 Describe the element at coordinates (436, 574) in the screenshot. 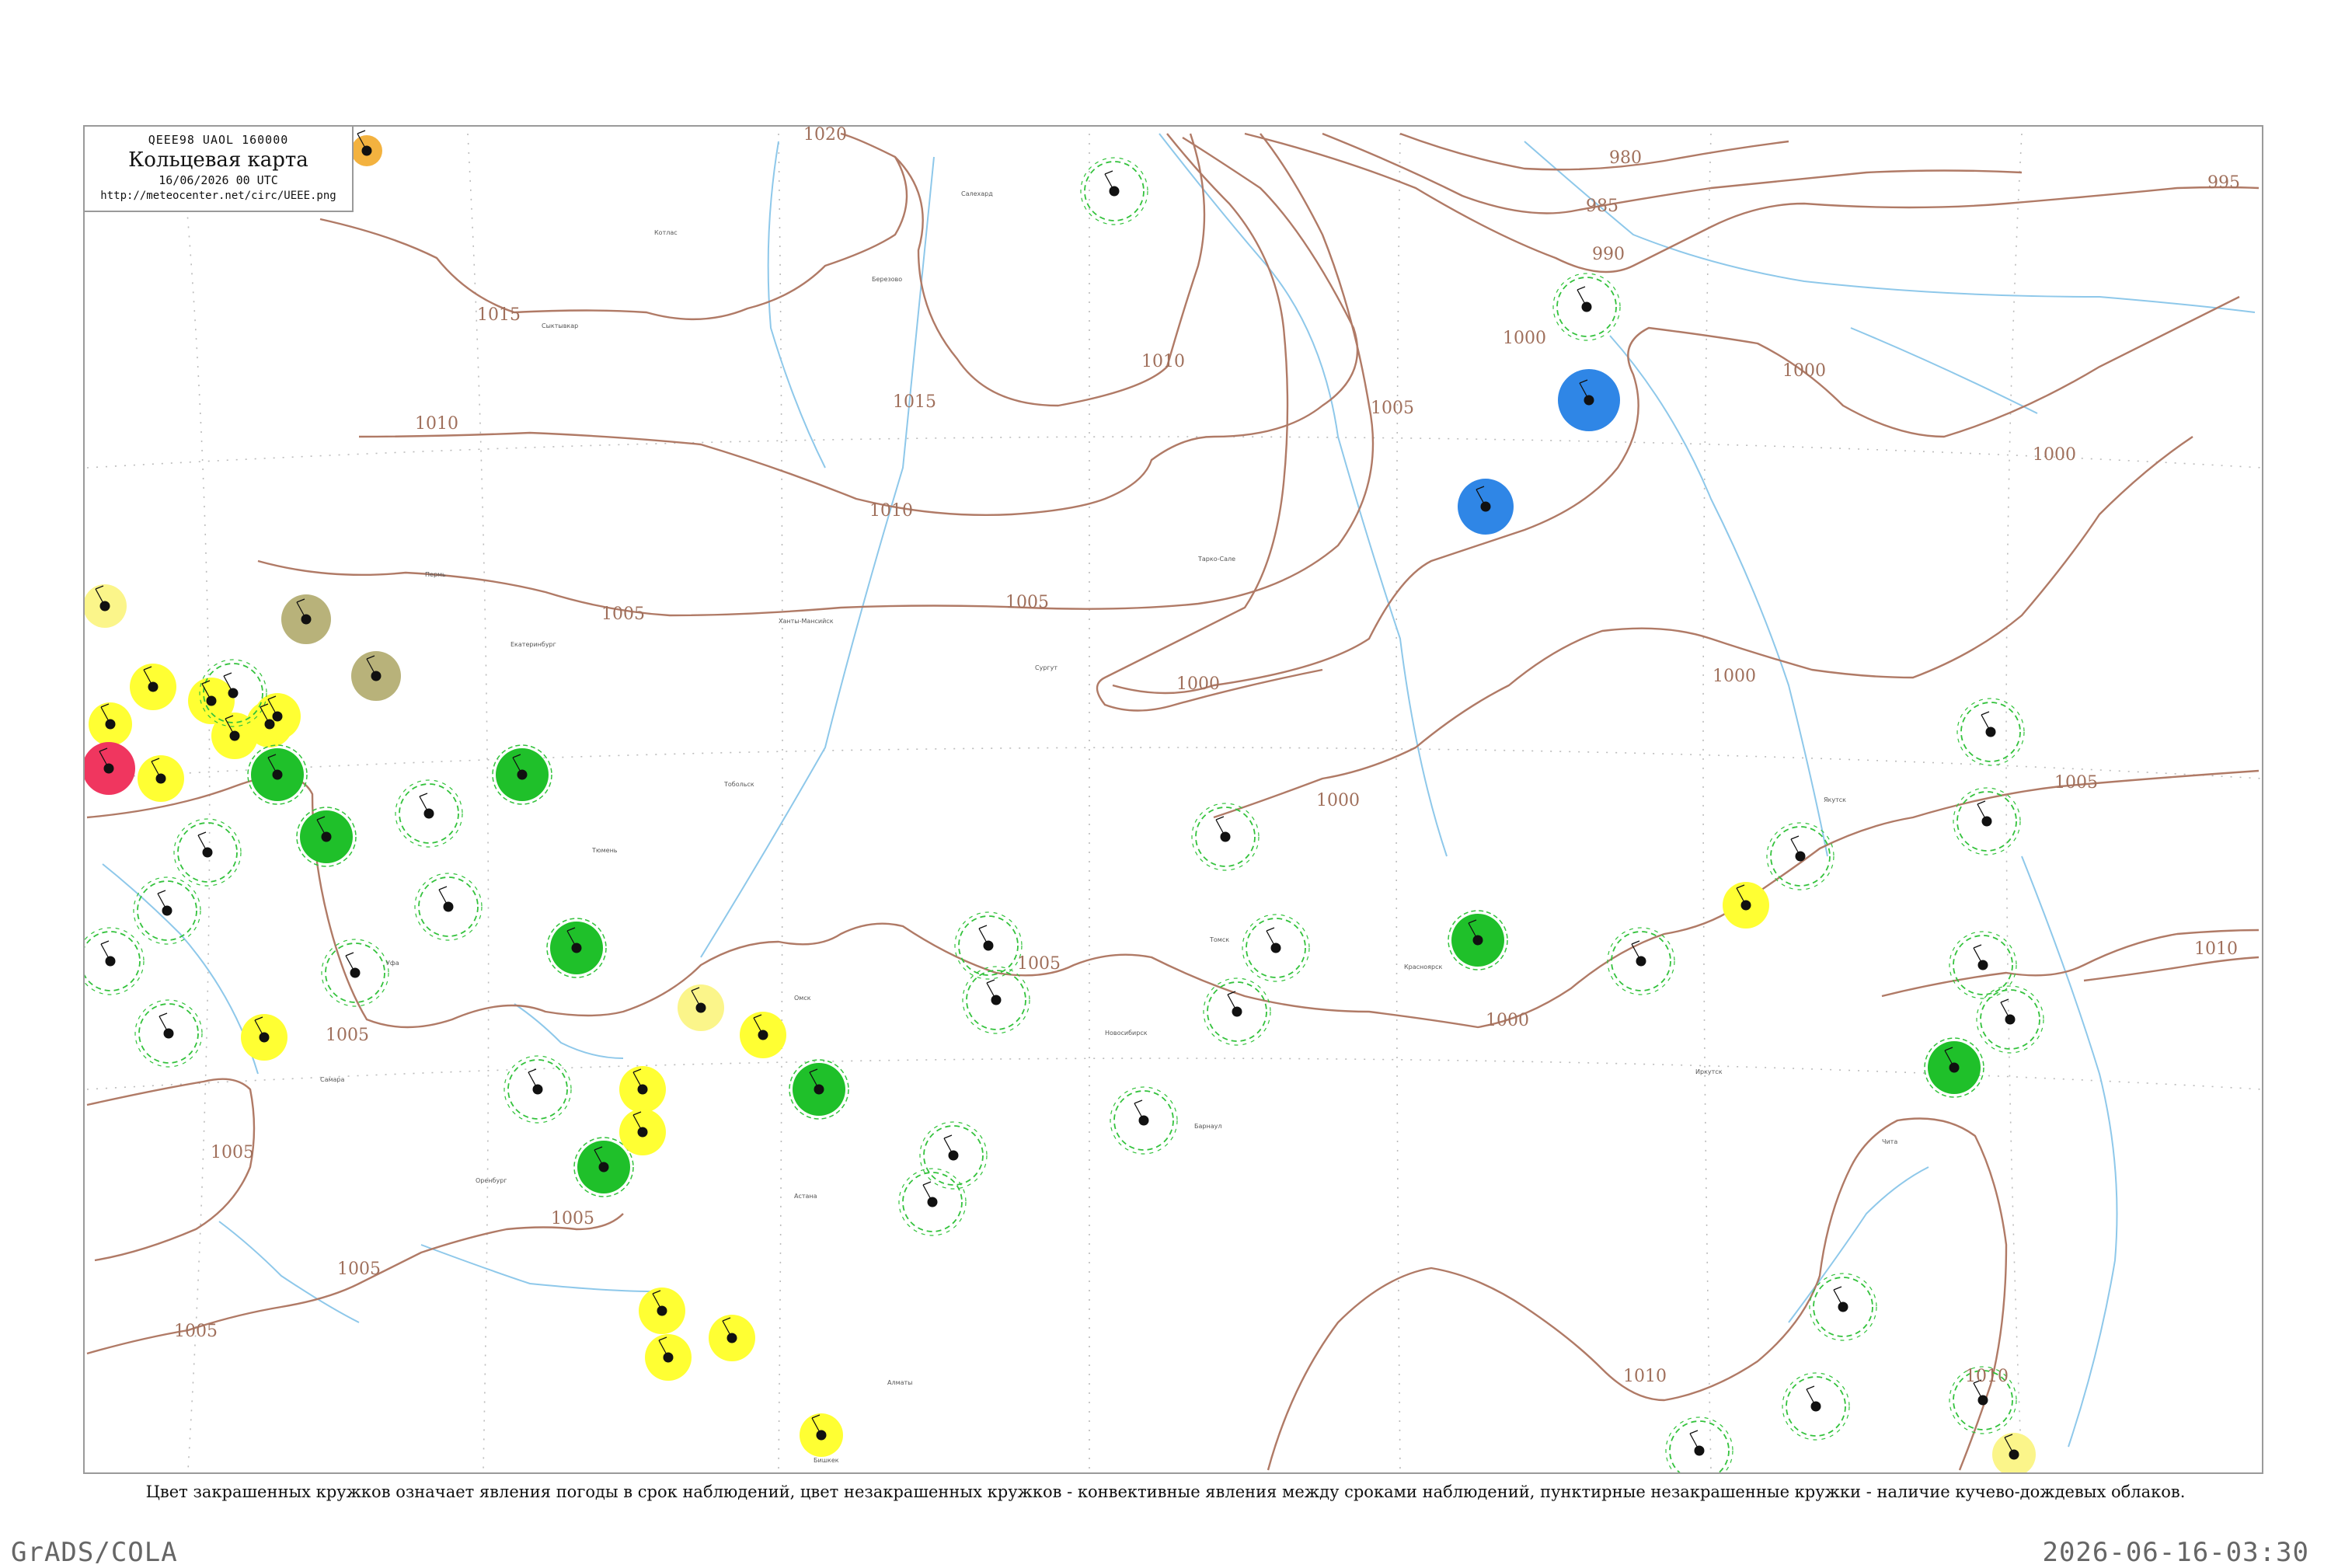

I see `station-name: Пермь` at that location.